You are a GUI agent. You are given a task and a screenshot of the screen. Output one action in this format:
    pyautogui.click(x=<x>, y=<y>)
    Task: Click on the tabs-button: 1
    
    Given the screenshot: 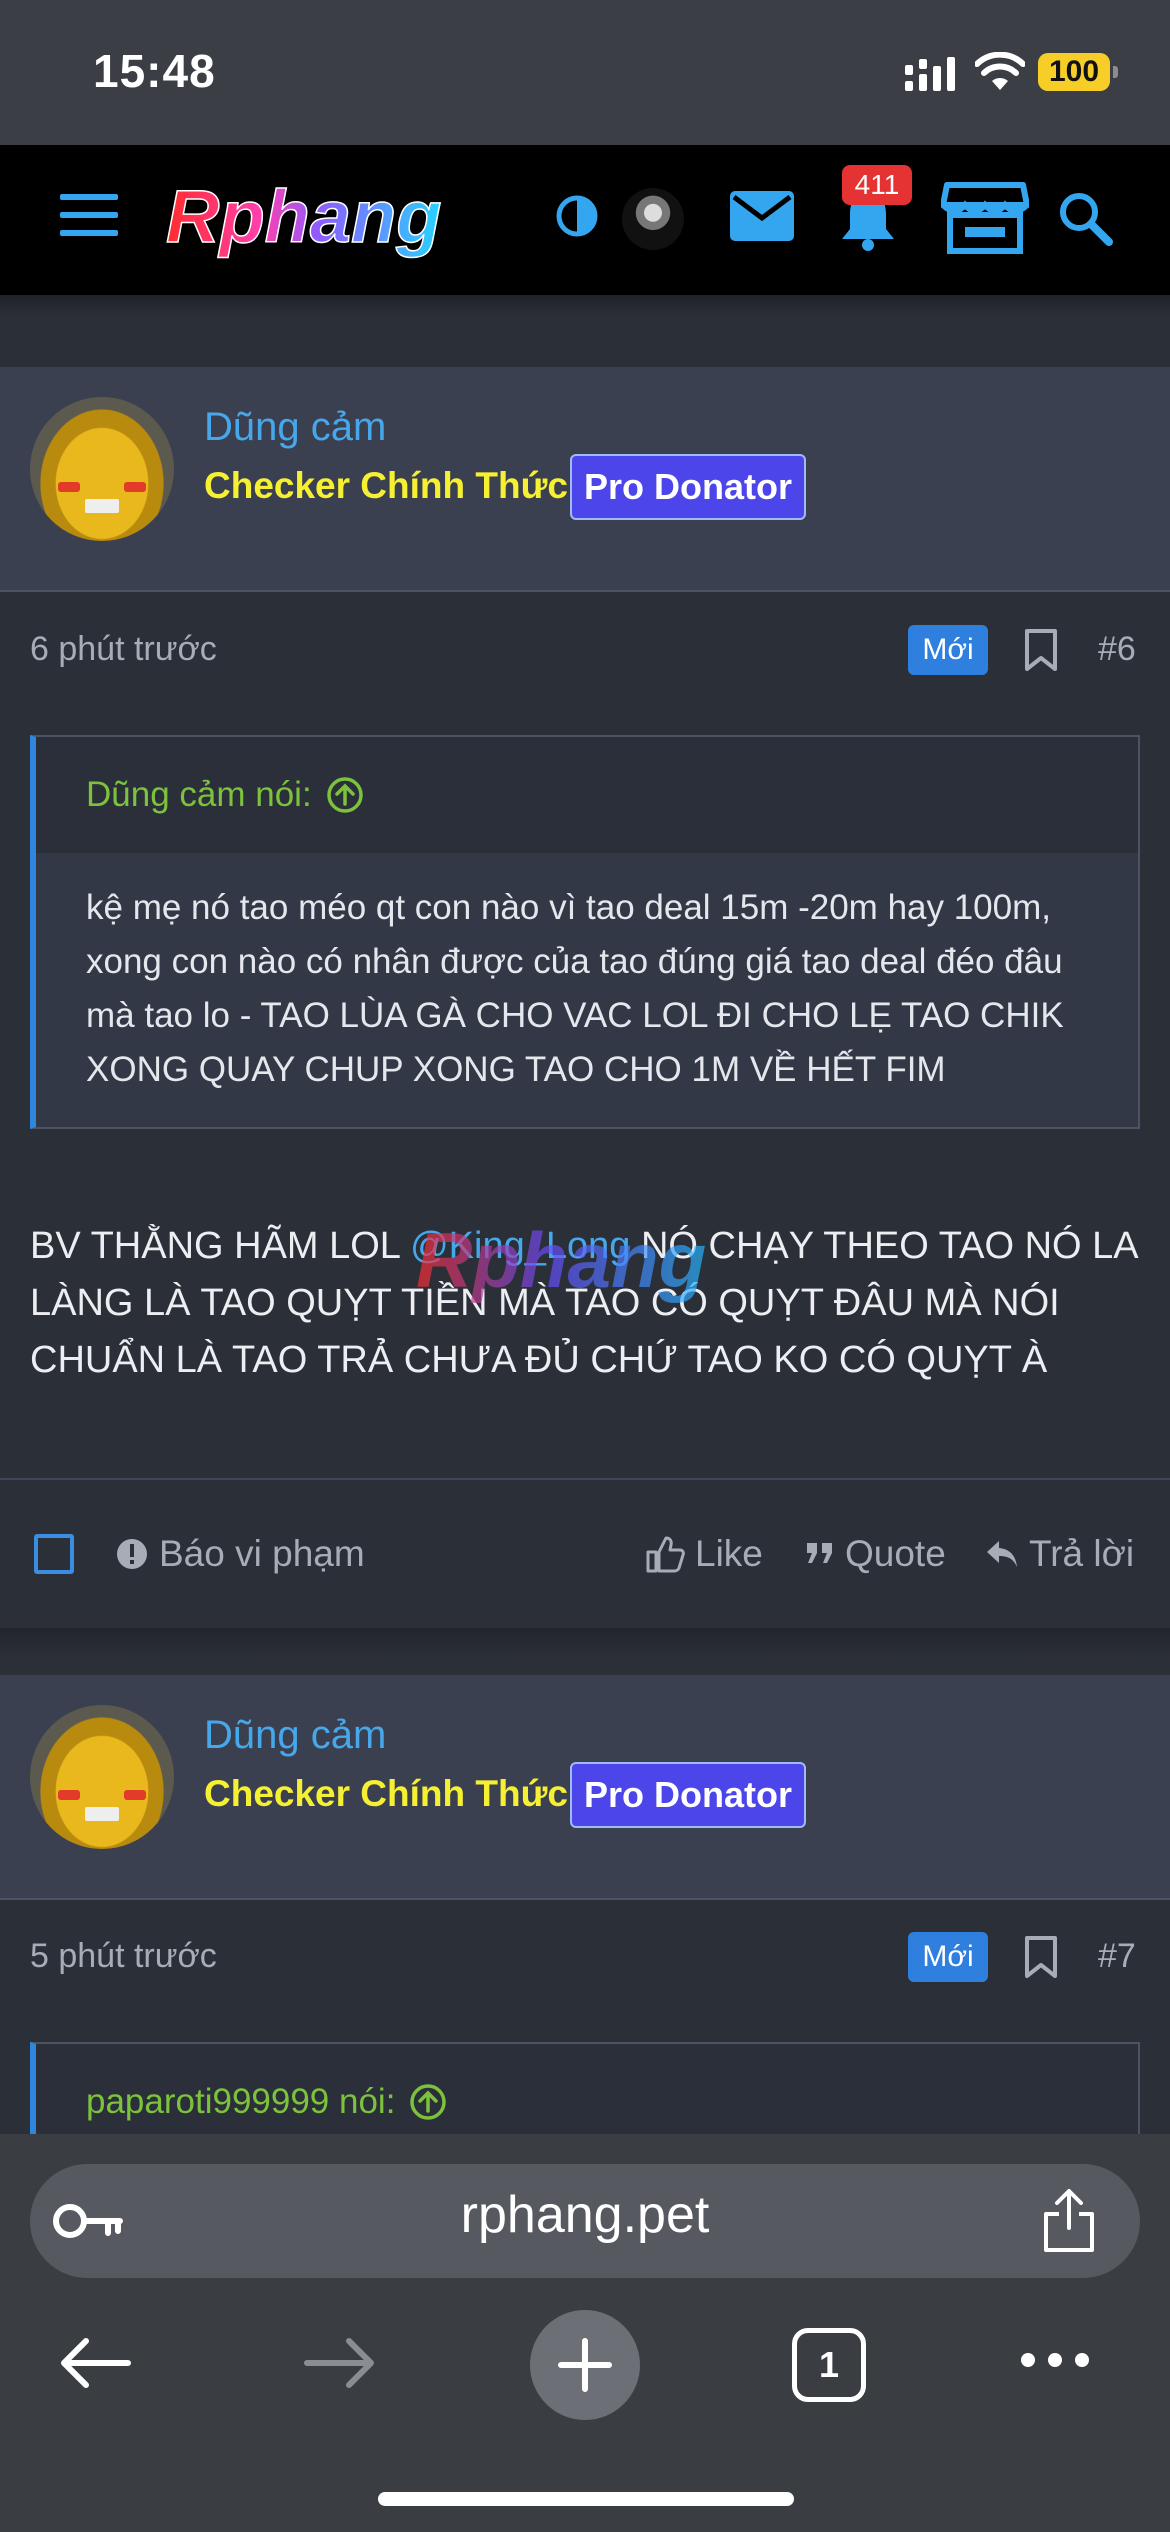 What is the action you would take?
    pyautogui.click(x=829, y=2365)
    